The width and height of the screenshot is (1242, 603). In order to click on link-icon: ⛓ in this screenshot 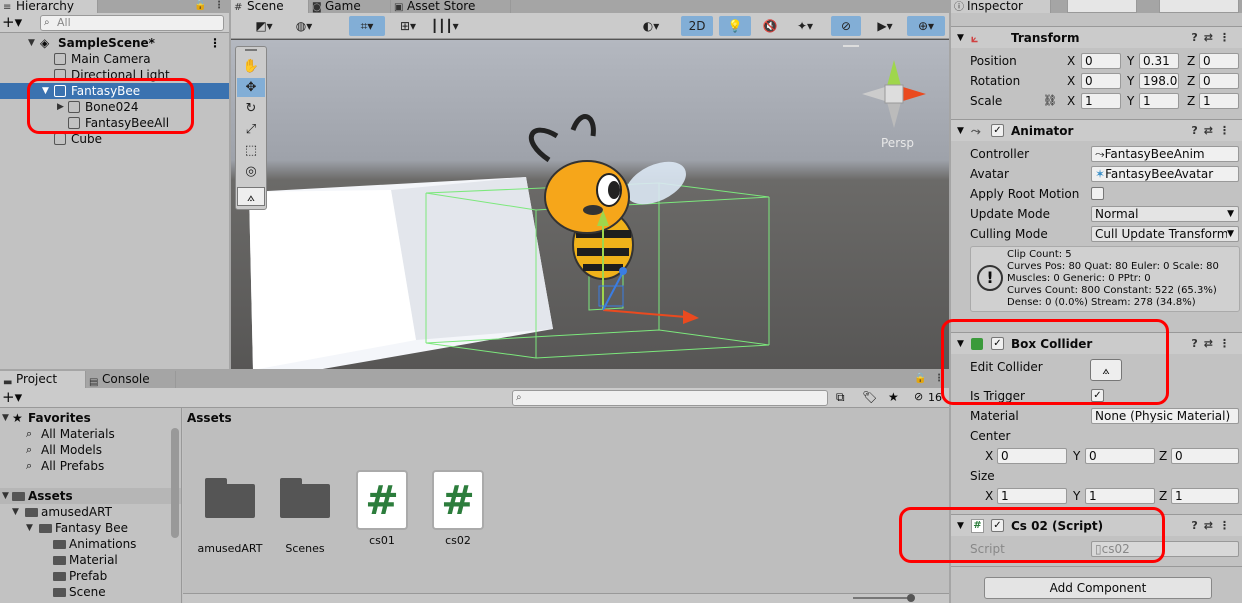, I will do `click(1050, 100)`.